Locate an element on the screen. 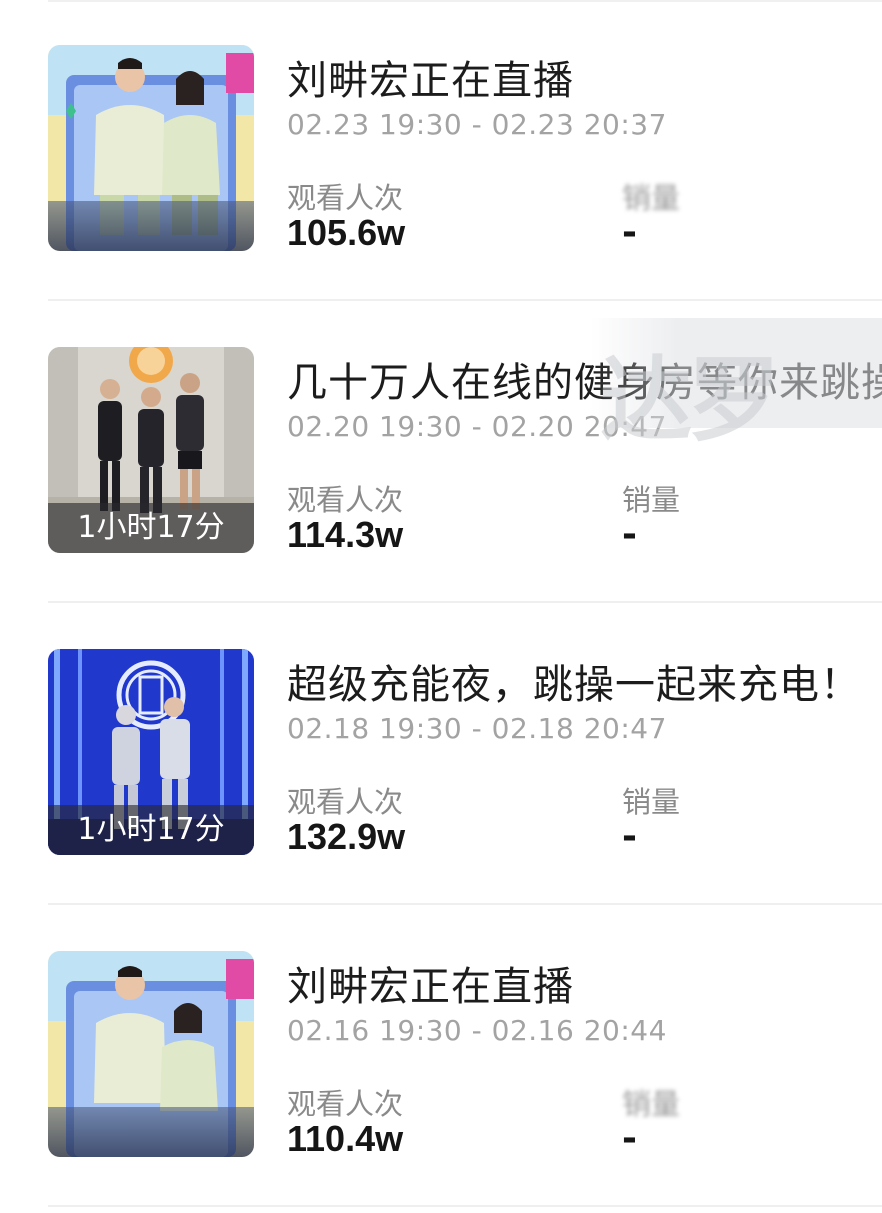 Image resolution: width=882 pixels, height=1213 pixels. stream-time-range: 02.20 19:30 - 02.20 20:47 is located at coordinates (477, 426).